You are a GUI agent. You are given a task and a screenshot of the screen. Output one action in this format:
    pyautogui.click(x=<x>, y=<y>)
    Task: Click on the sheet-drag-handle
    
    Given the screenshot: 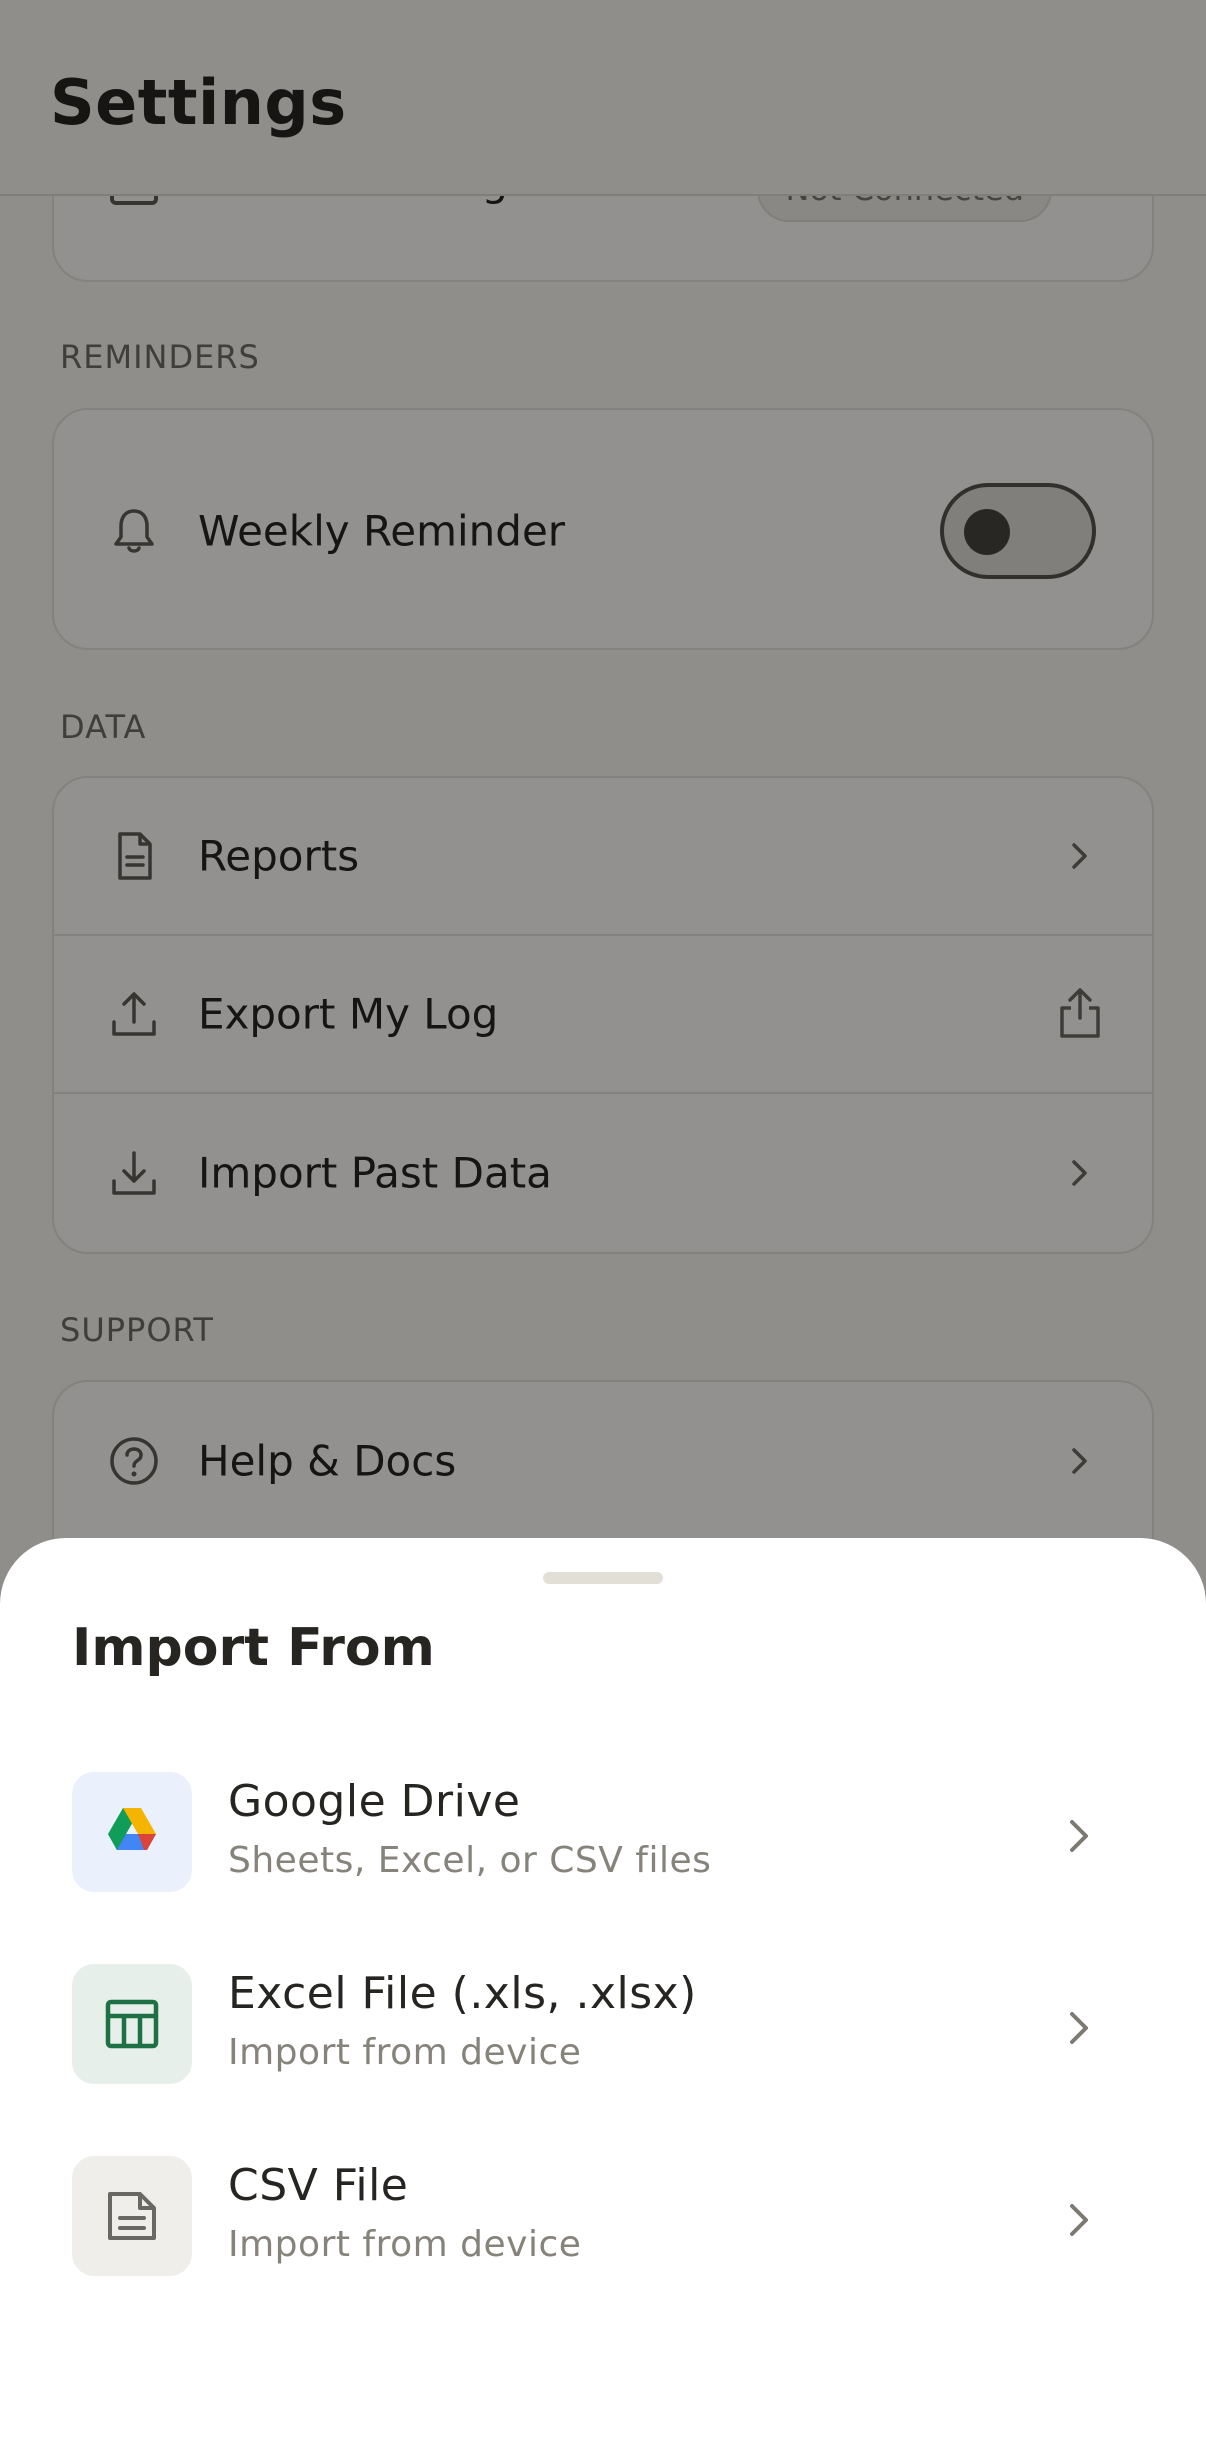 What is the action you would take?
    pyautogui.click(x=603, y=1578)
    